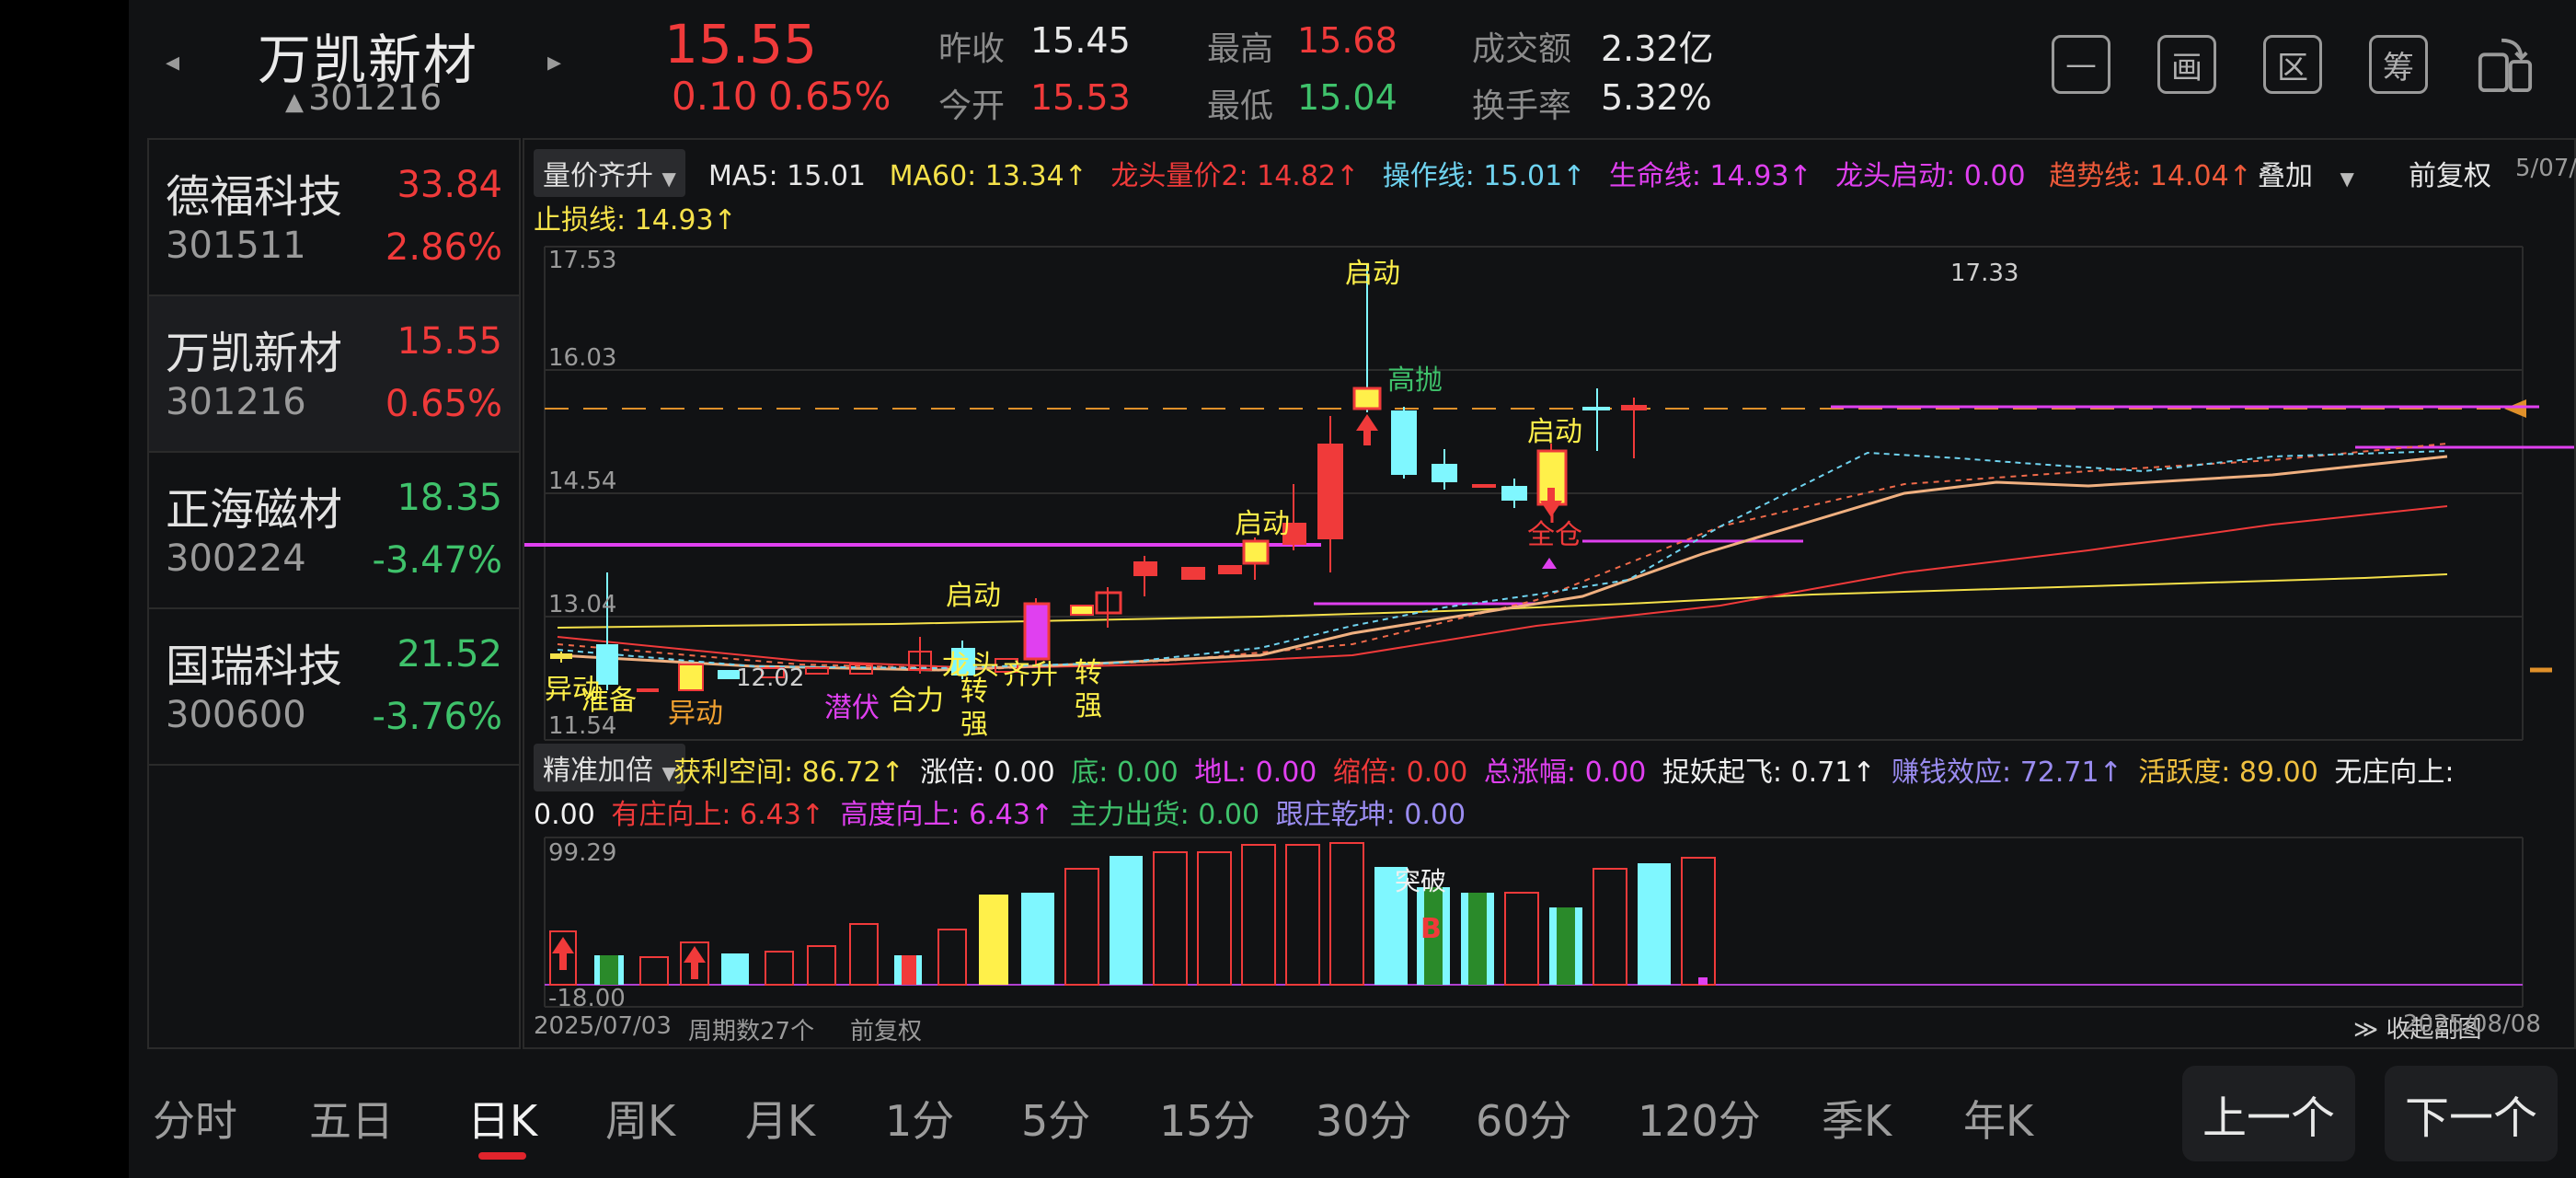  I want to click on tab-15min: 15分, so click(1207, 1118).